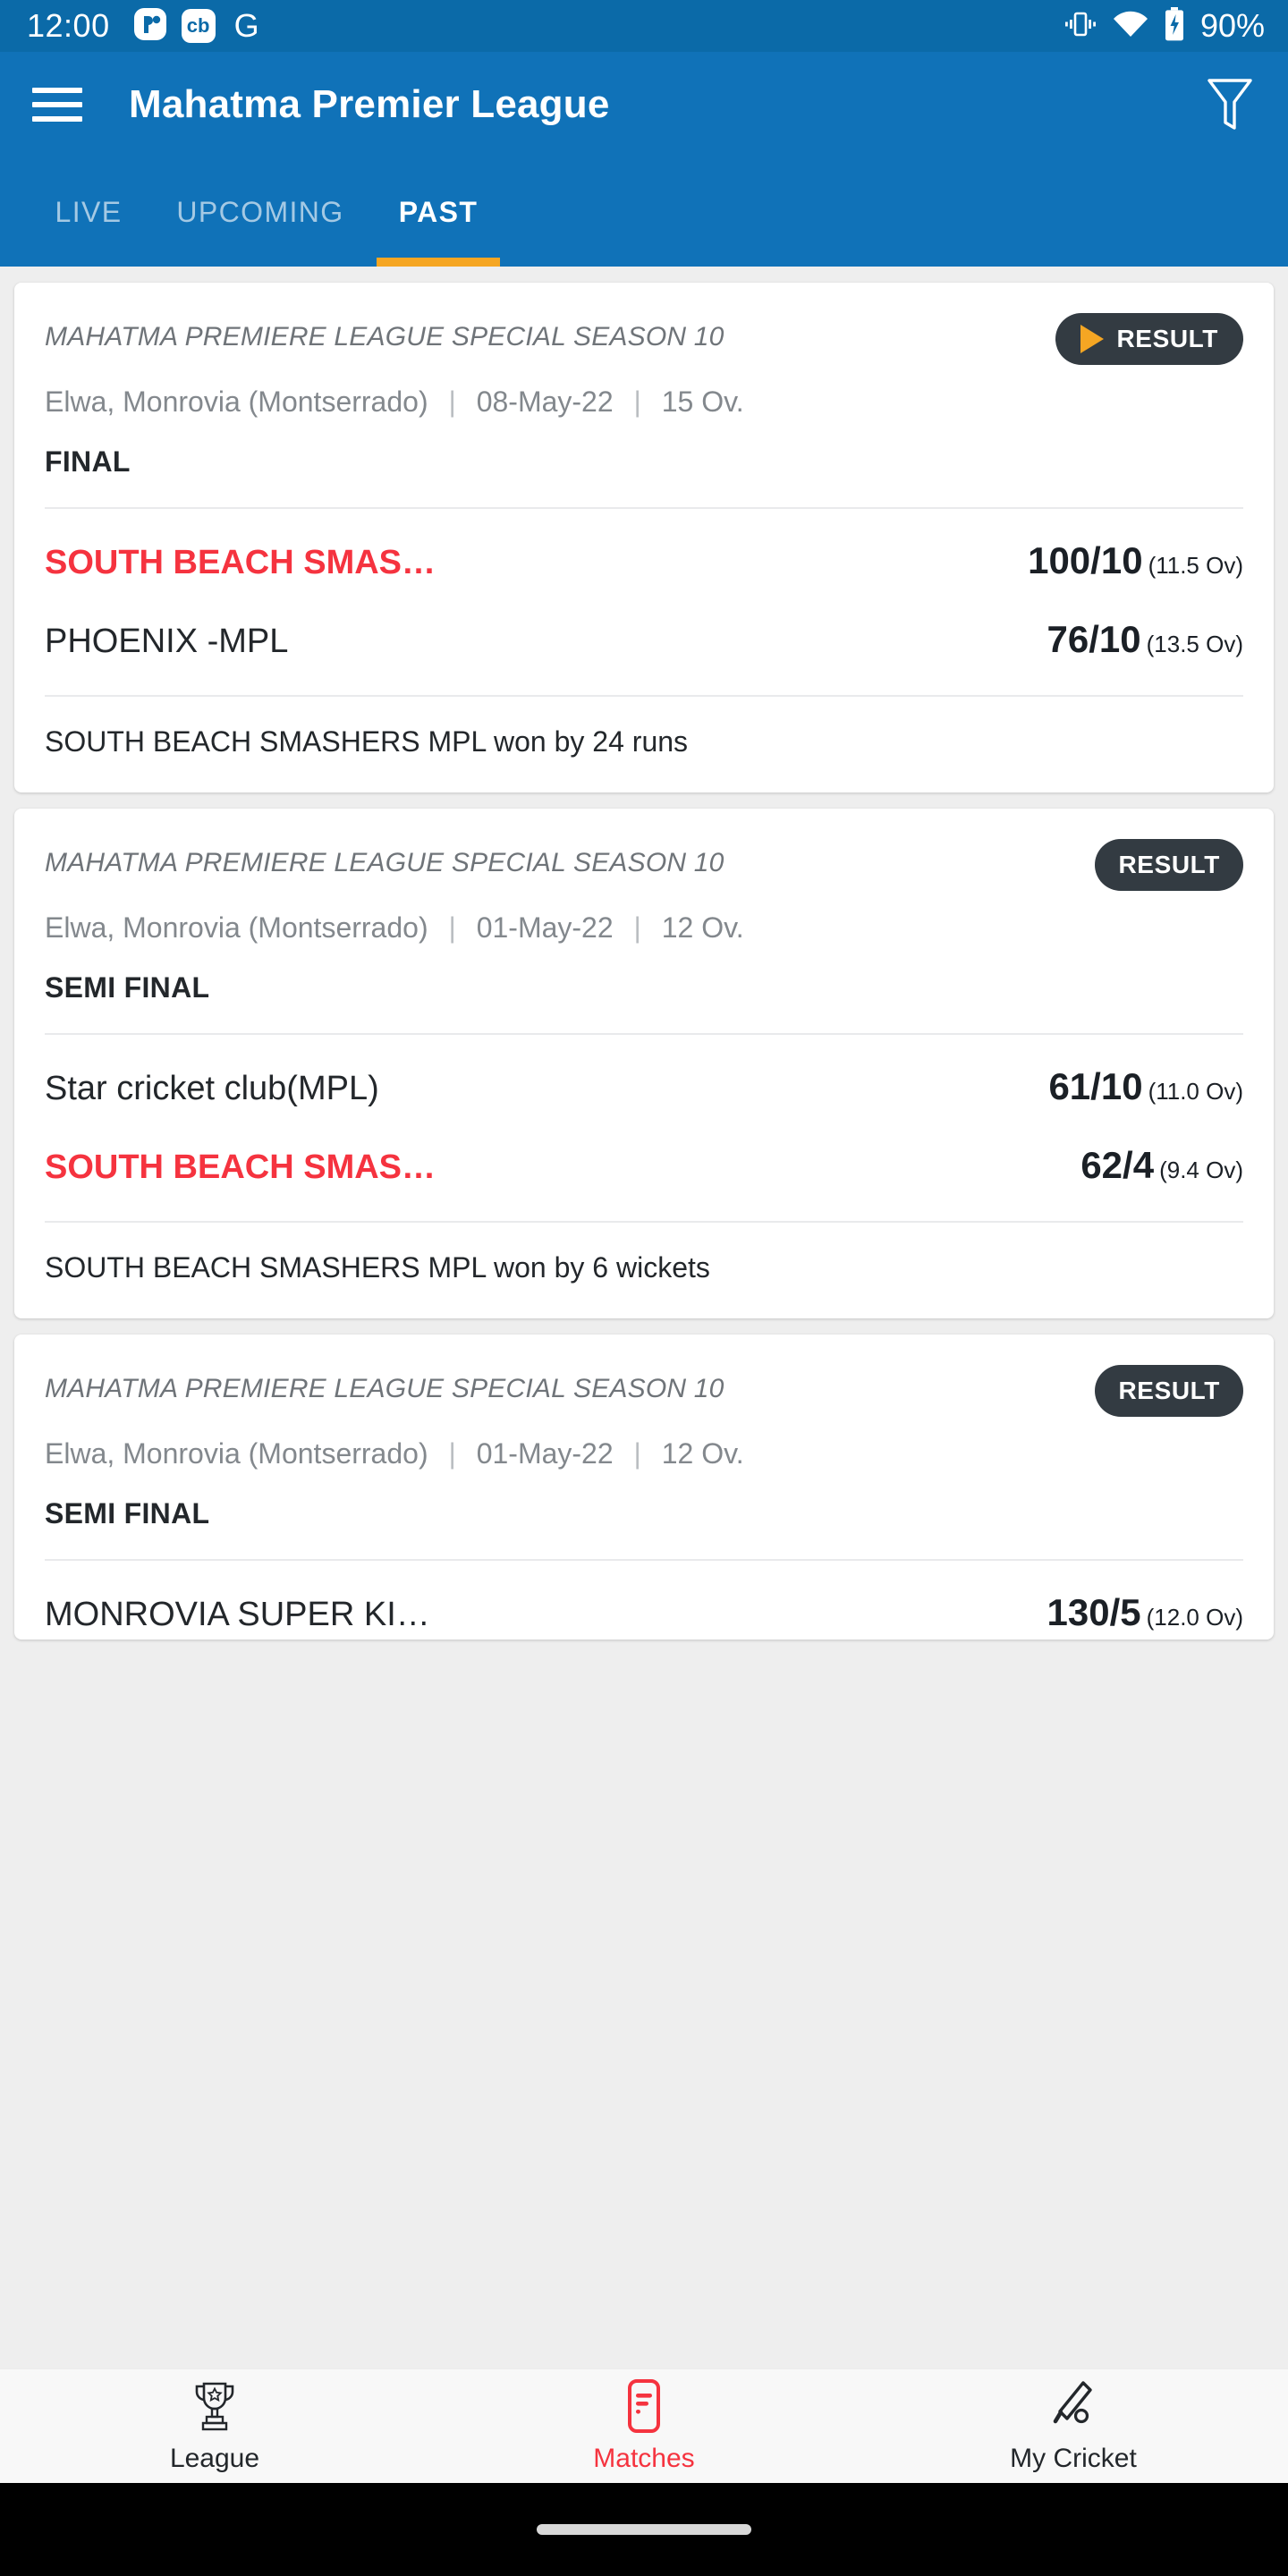 Image resolution: width=1288 pixels, height=2576 pixels. I want to click on hamburger-menu-icon, so click(57, 105).